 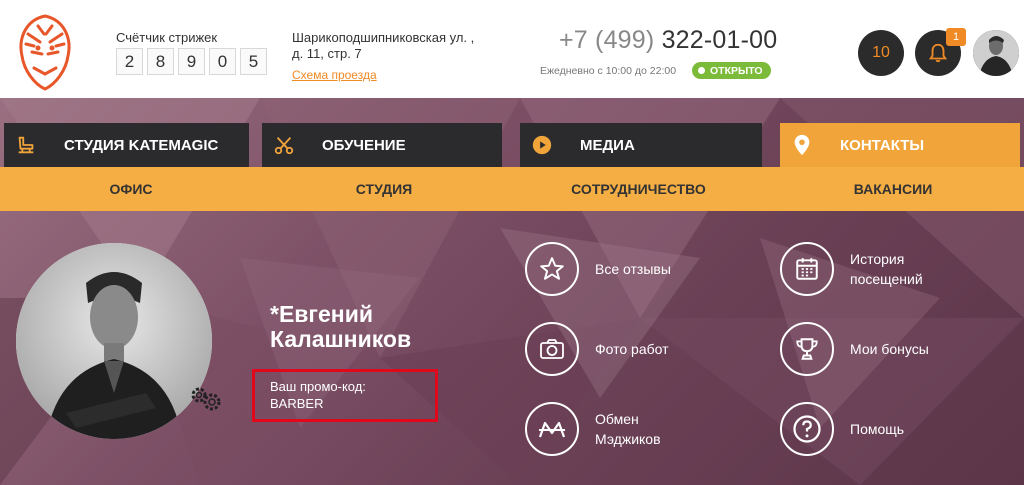 I want to click on promo-code-label: Ваш промо-код:, so click(x=318, y=386).